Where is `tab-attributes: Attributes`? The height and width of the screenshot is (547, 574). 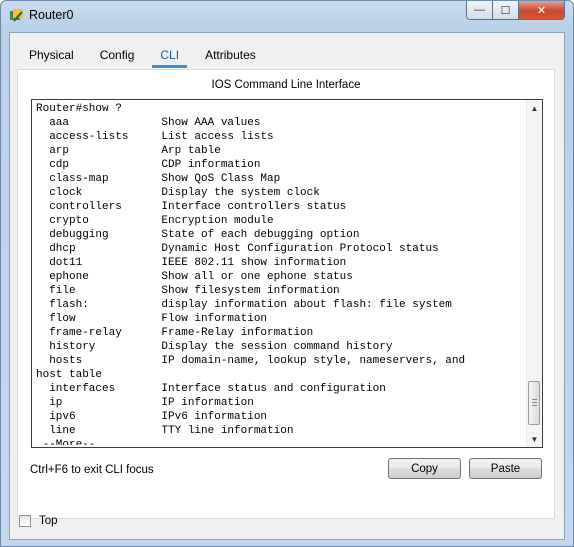
tab-attributes: Attributes is located at coordinates (230, 55).